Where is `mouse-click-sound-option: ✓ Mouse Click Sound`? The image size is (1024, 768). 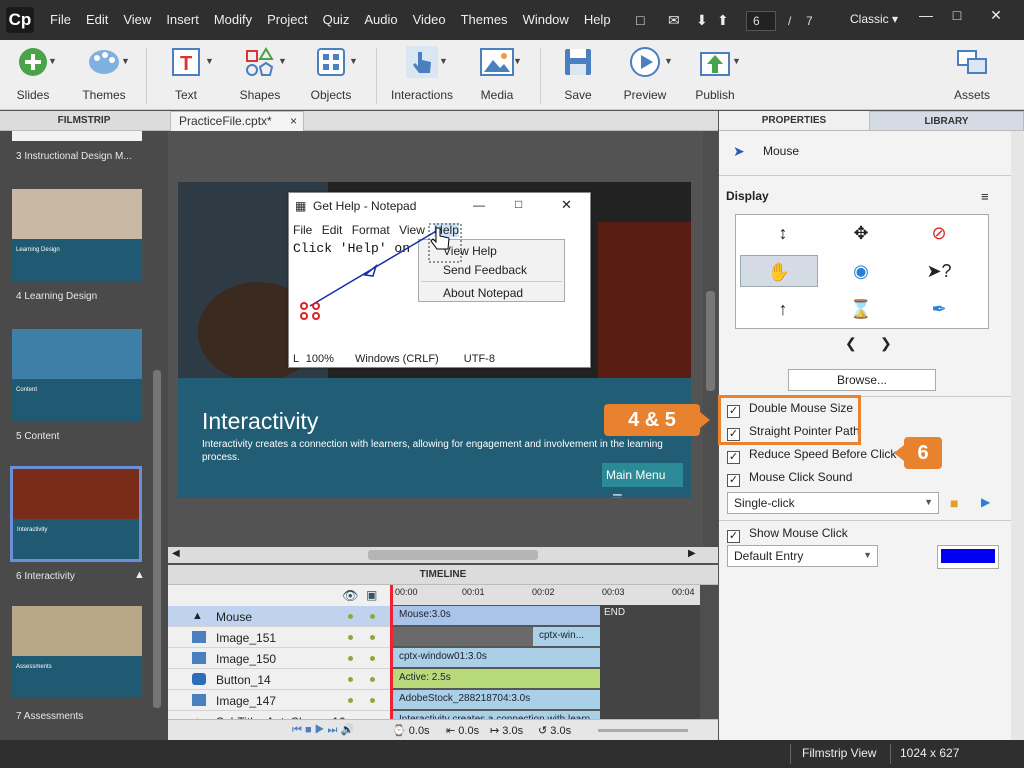
mouse-click-sound-option: ✓ Mouse Click Sound is located at coordinates (789, 478).